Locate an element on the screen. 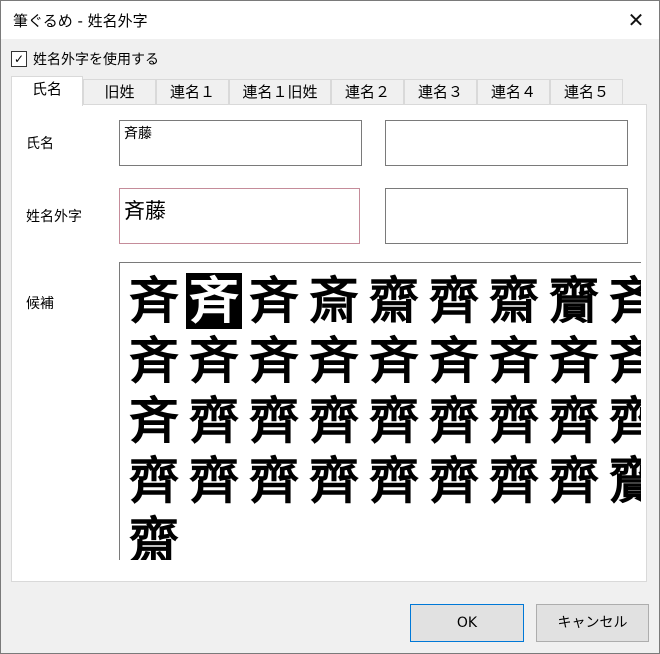  tab-joint-name-4: 連名４ is located at coordinates (513, 92).